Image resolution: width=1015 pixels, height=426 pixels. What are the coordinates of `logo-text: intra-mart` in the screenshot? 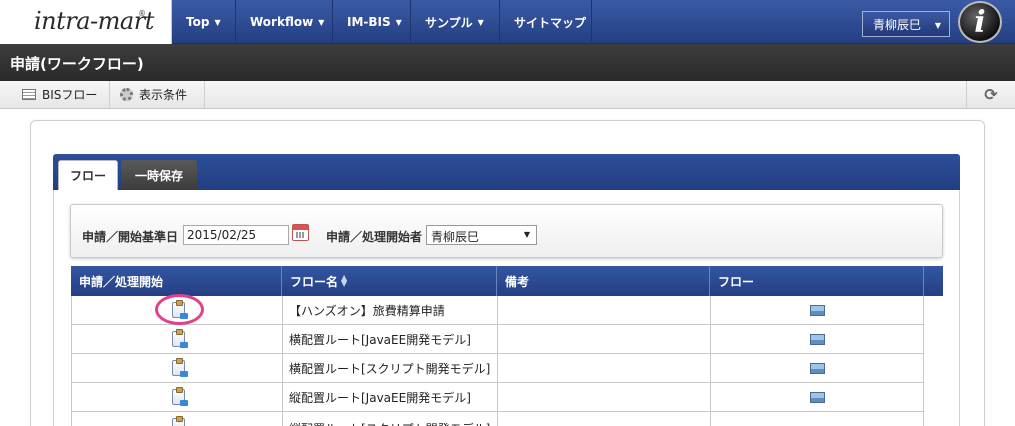 It's located at (94, 21).